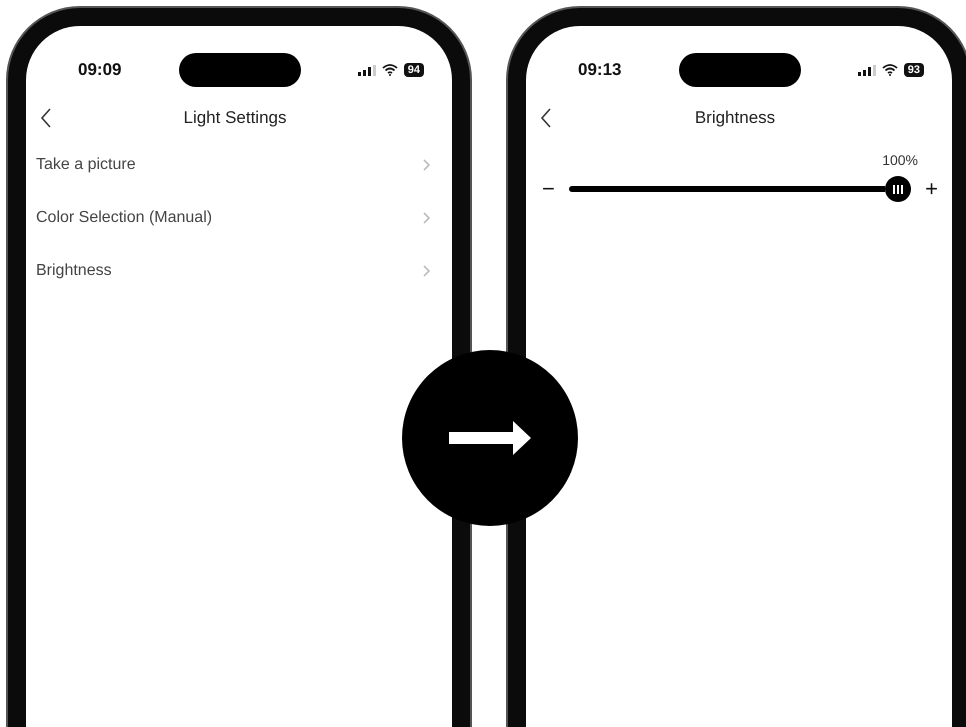 The width and height of the screenshot is (966, 727). I want to click on battery-level: 93, so click(914, 70).